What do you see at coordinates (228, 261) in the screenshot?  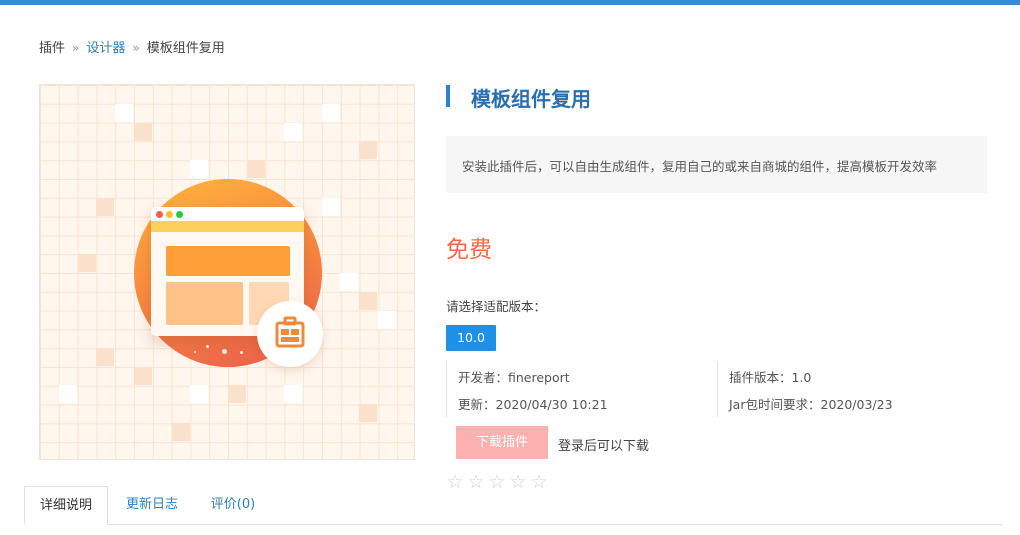 I see `window-banner-block` at bounding box center [228, 261].